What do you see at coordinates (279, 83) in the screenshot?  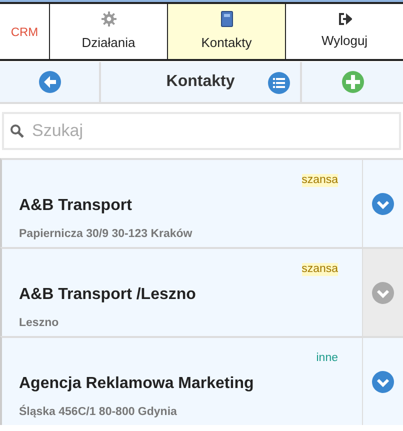 I see `list-icon` at bounding box center [279, 83].